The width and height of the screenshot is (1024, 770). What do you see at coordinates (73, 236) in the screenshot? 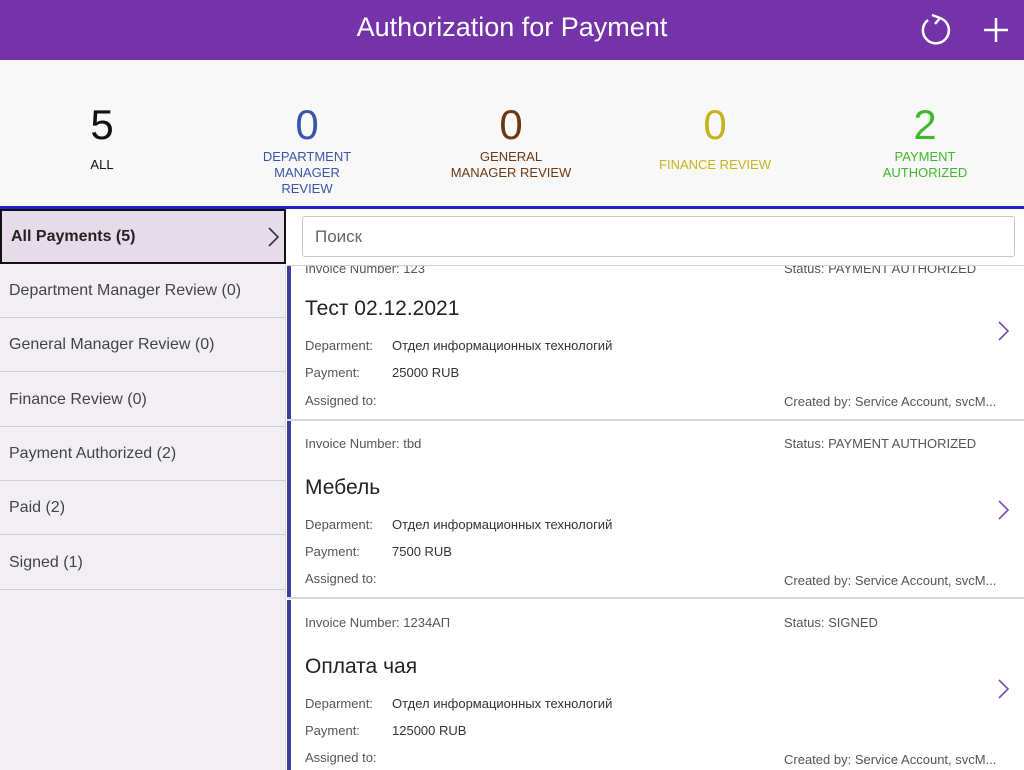
I see `sidebar-item-label: All Payments (5)` at bounding box center [73, 236].